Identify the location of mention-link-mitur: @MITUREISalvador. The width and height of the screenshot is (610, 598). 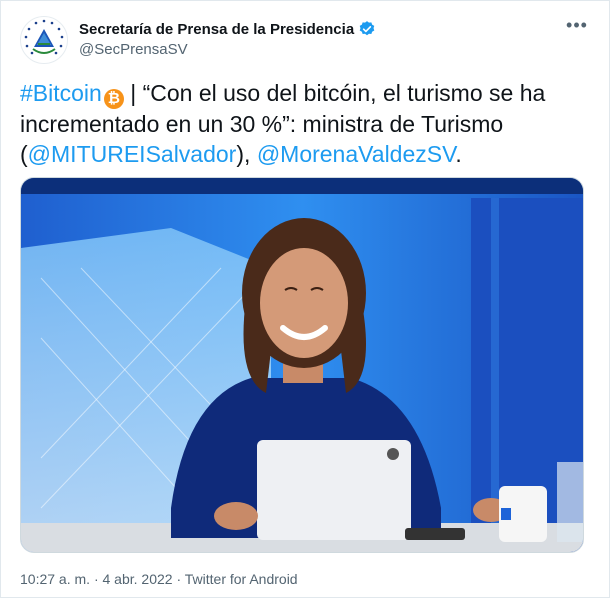
(132, 154).